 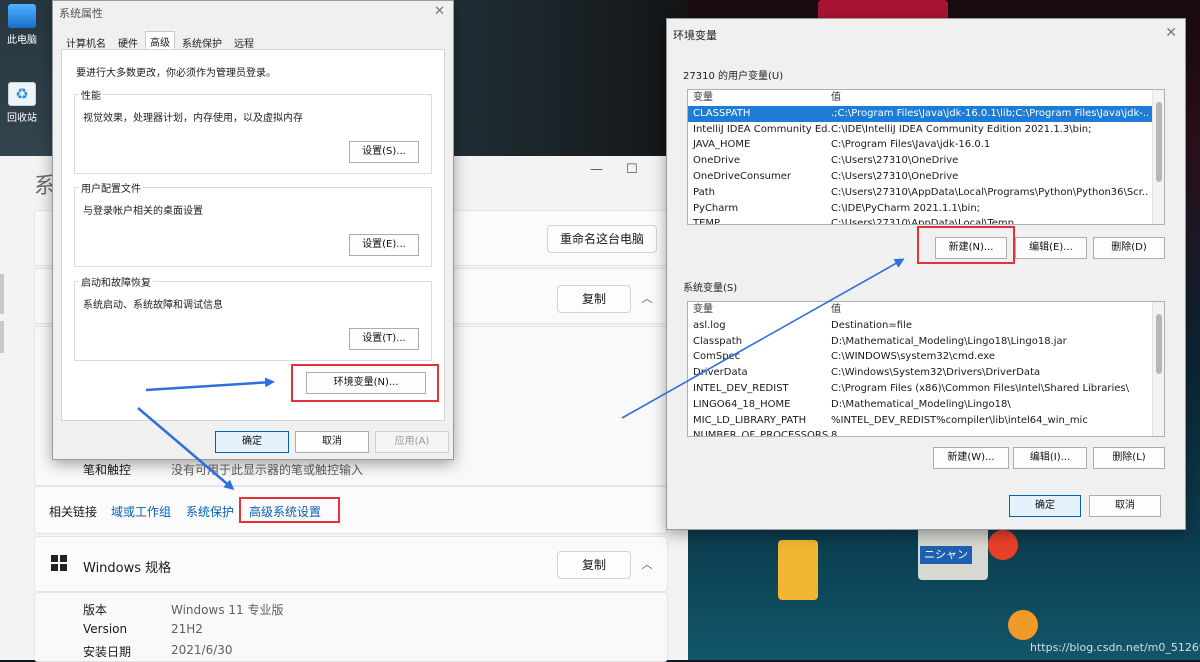 What do you see at coordinates (936, 373) in the screenshot?
I see `variable-value: C:\Windows\System32\Drivers\DriverData` at bounding box center [936, 373].